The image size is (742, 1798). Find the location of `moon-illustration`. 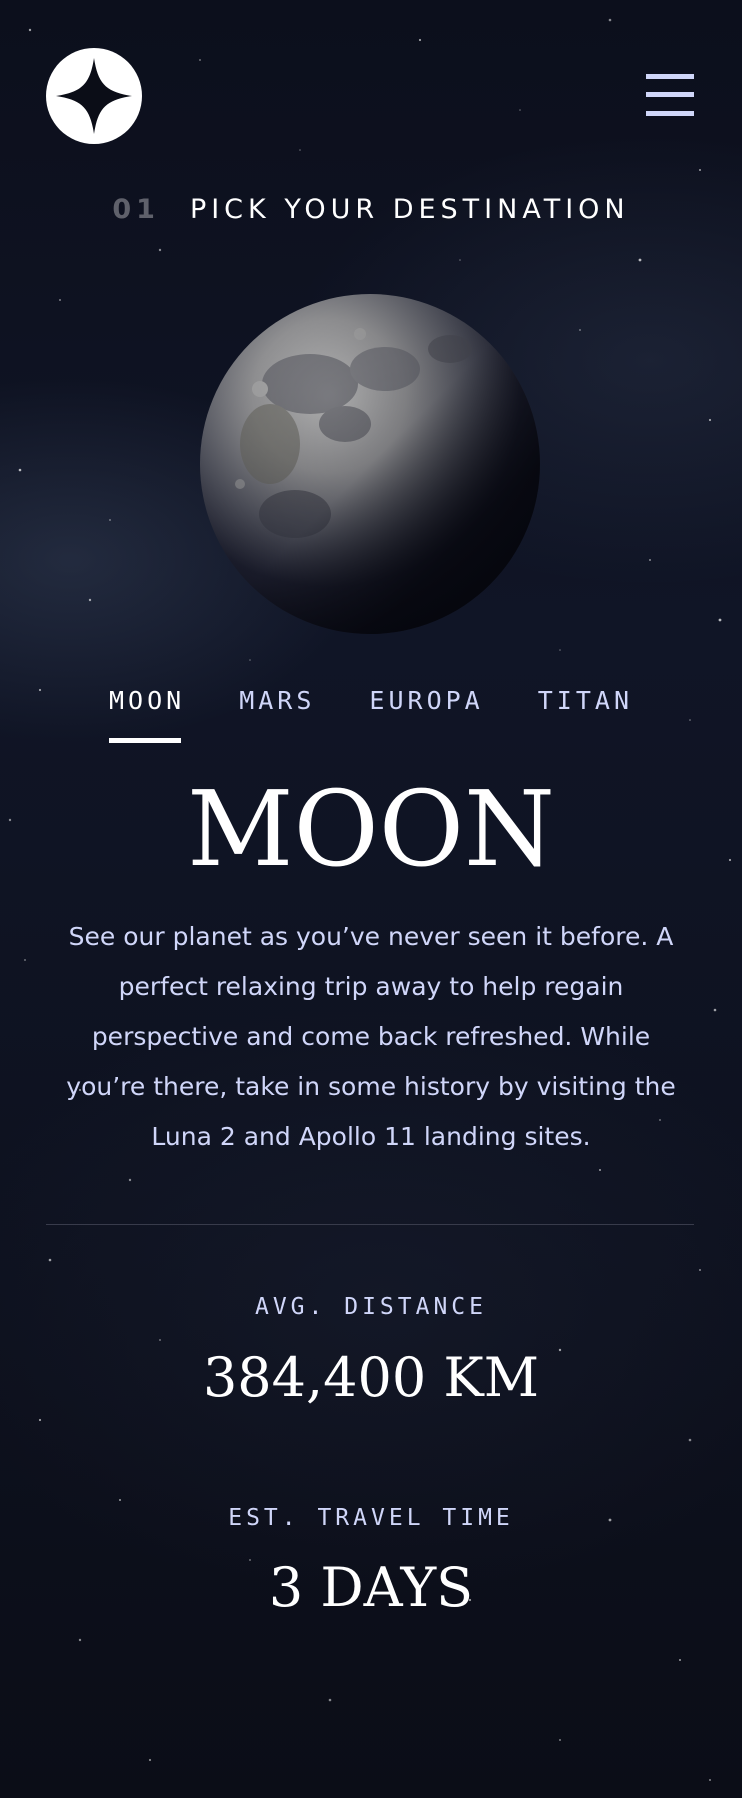

moon-illustration is located at coordinates (370, 464).